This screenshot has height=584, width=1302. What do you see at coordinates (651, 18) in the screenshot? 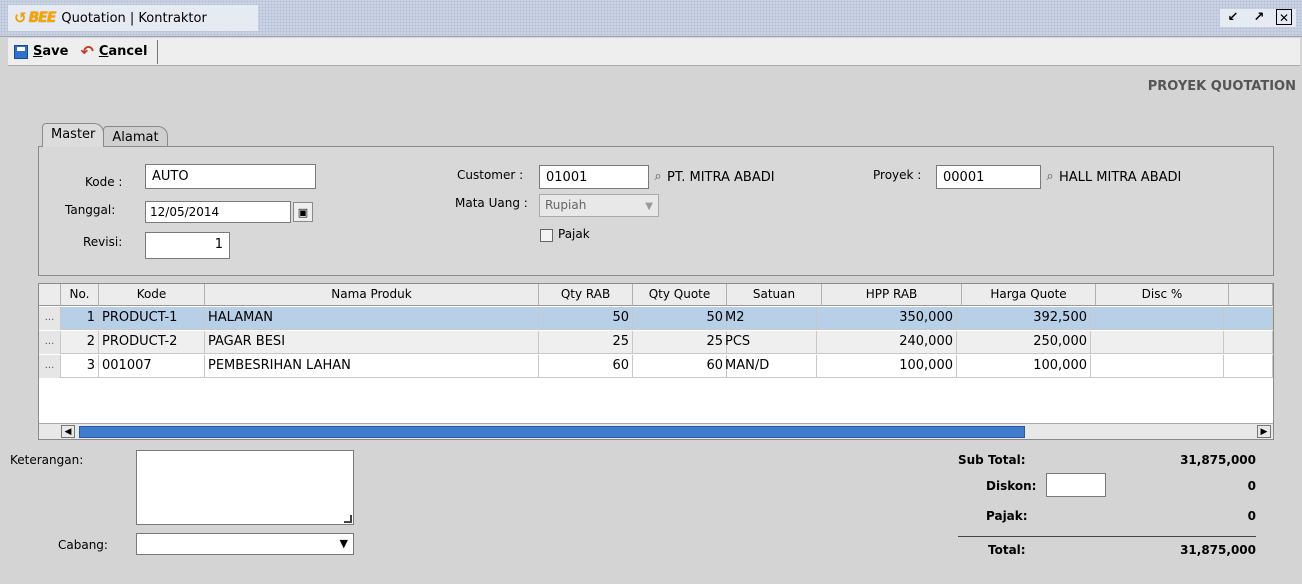
I see `title-bar: ↺ BEE Quotation | Kontraktor ↙ ↗ ✕` at bounding box center [651, 18].